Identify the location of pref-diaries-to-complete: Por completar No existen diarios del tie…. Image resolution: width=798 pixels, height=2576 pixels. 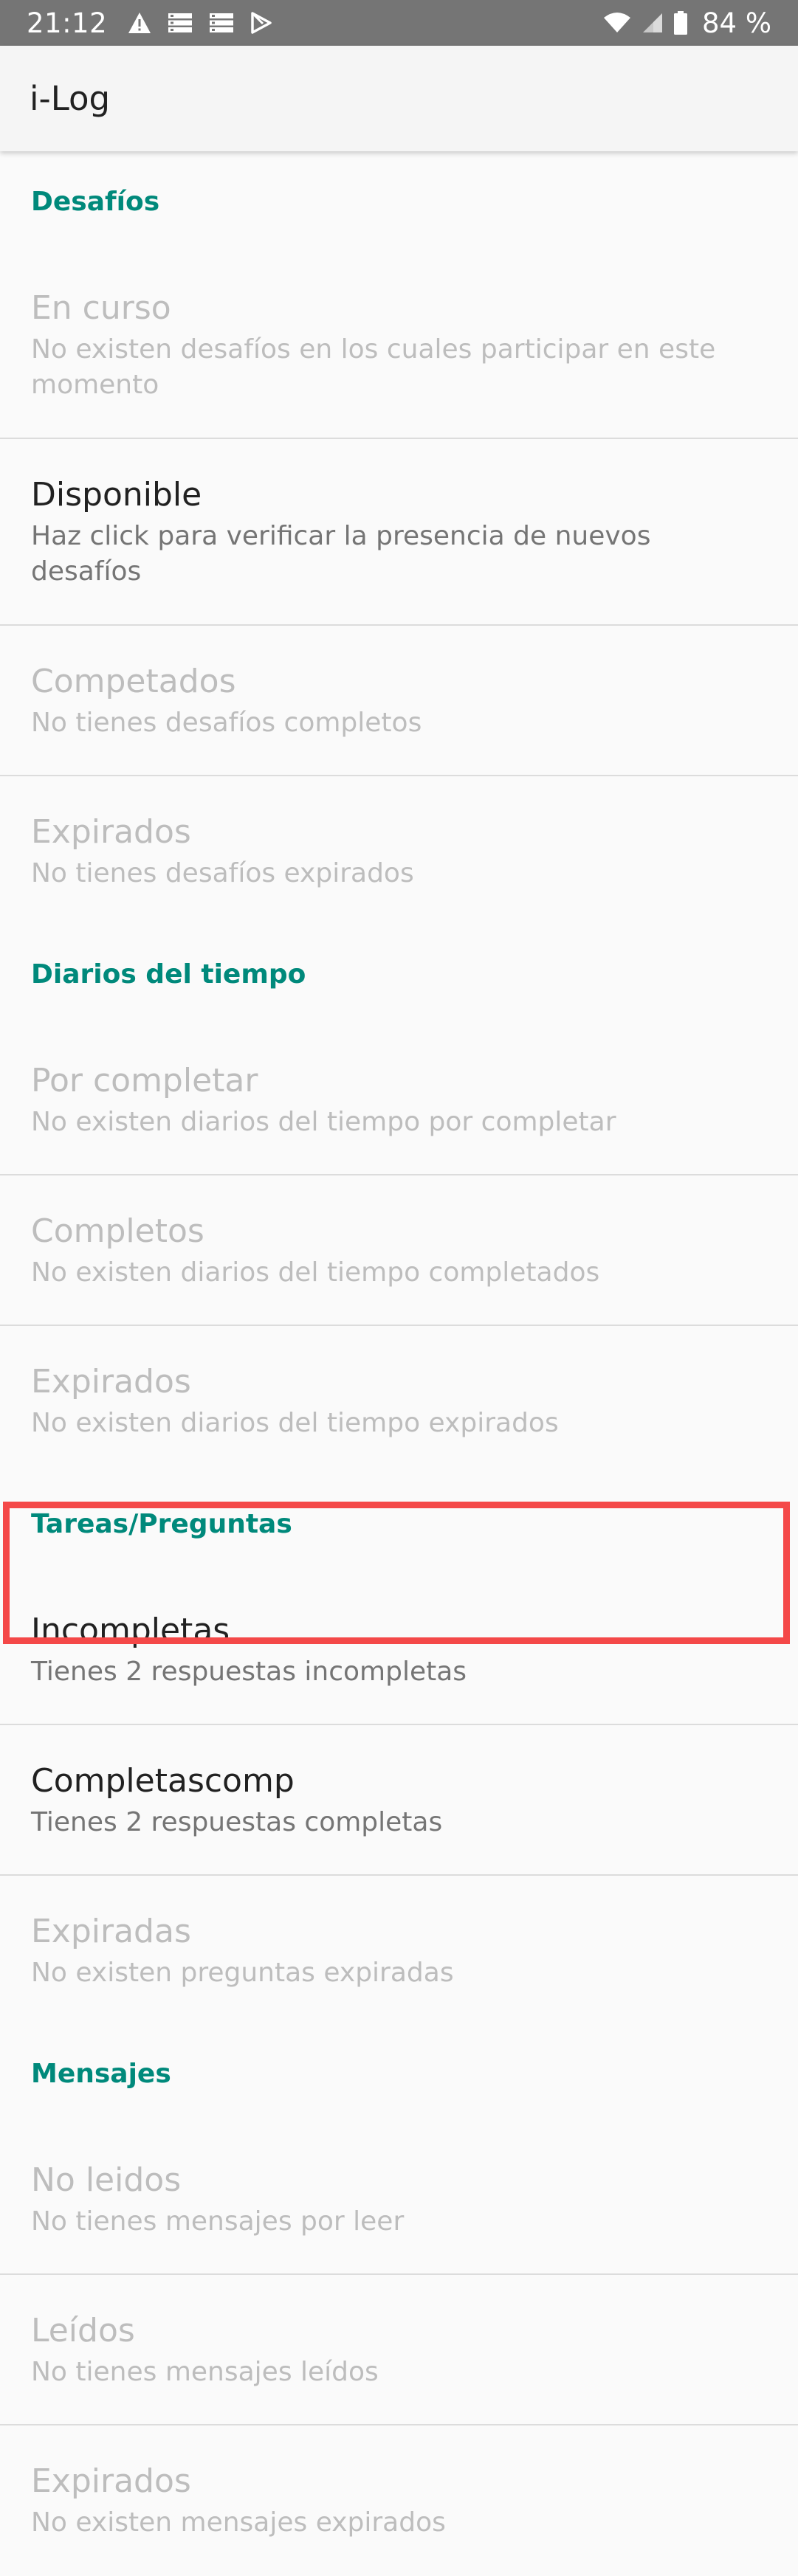
(399, 1100).